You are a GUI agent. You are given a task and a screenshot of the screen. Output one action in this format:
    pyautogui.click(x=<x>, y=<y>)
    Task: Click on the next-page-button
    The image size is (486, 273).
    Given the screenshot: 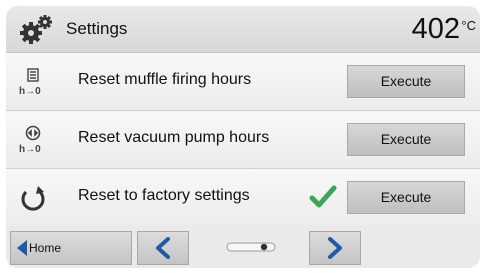 What is the action you would take?
    pyautogui.click(x=335, y=248)
    